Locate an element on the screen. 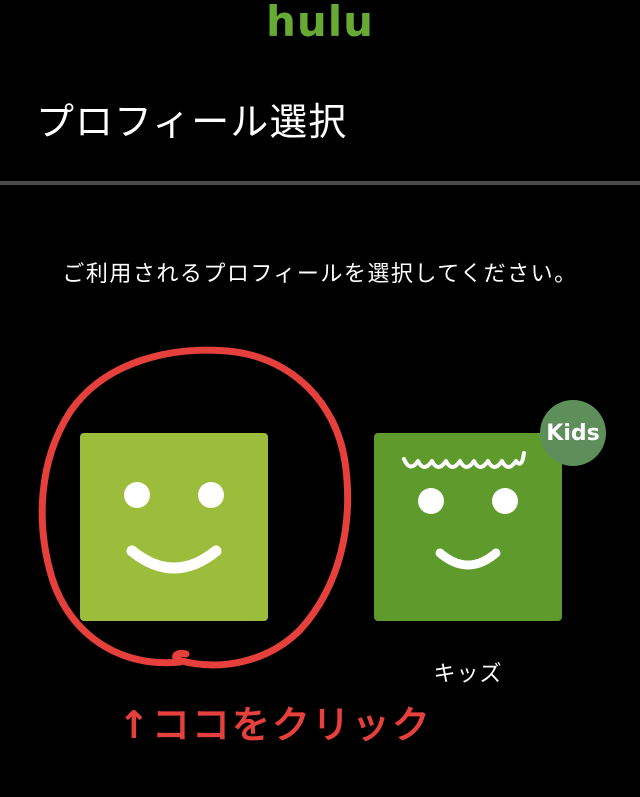 This screenshot has width=640, height=797. profile-avatar-kids is located at coordinates (468, 527).